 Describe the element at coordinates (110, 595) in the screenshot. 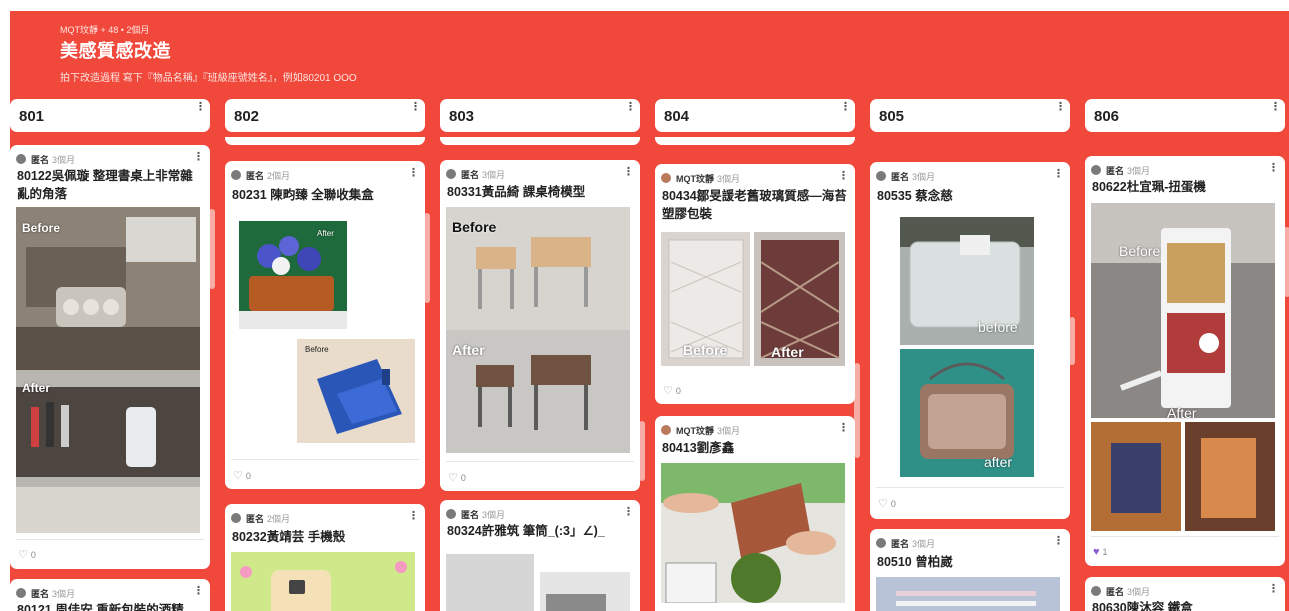

I see `post-card: 匿名 3個月 ⋮ 80121 周佳安 重新包裝的酒精` at that location.